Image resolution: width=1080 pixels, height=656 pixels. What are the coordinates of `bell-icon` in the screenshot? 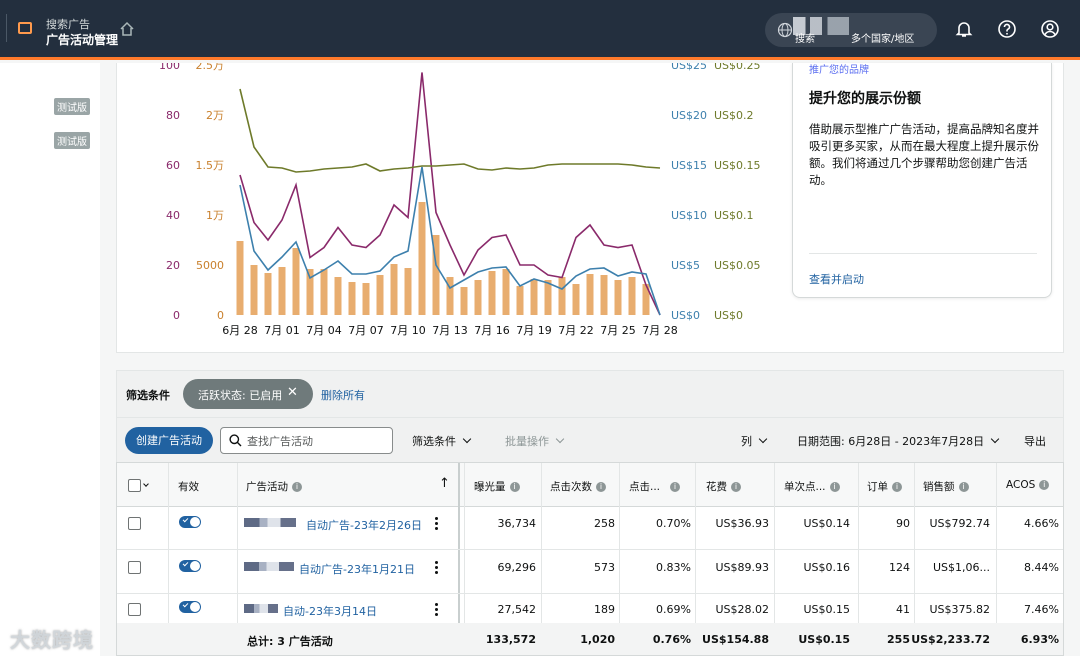 It's located at (964, 29).